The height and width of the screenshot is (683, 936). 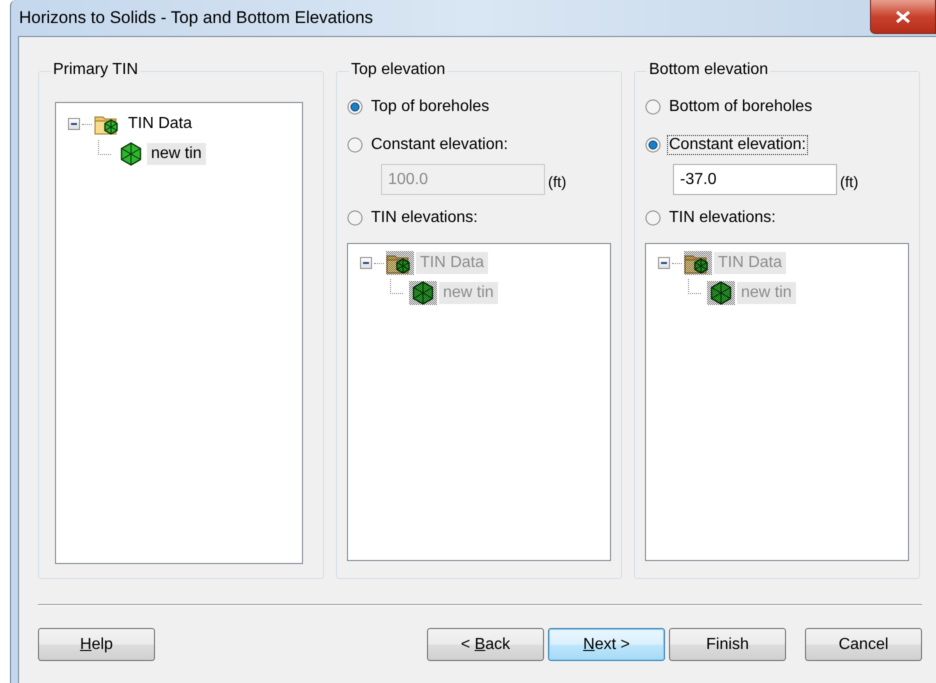 What do you see at coordinates (398, 70) in the screenshot?
I see `group-title: Top elevation` at bounding box center [398, 70].